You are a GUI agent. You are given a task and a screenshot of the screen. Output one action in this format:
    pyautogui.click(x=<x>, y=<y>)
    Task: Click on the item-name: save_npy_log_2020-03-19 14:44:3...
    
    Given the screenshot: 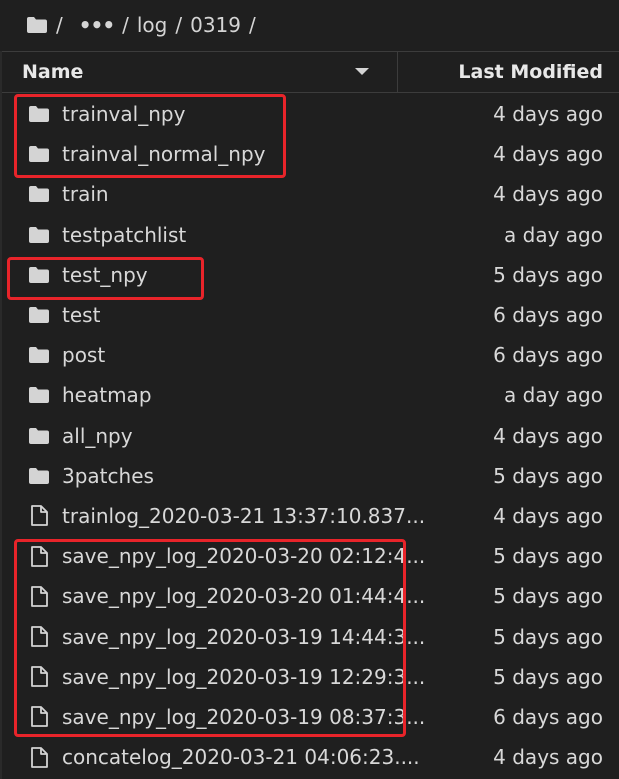 What is the action you would take?
    pyautogui.click(x=244, y=636)
    